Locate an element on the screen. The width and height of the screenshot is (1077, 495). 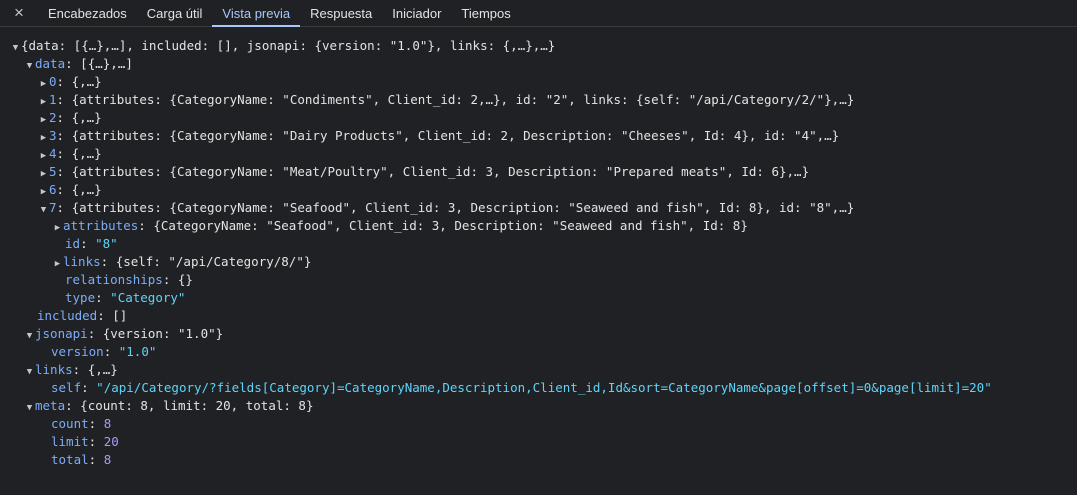
data-key: data is located at coordinates (50, 63).